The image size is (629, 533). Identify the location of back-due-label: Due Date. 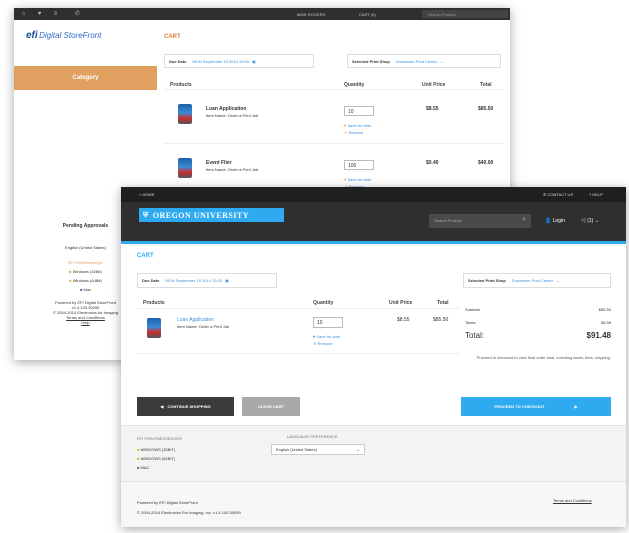
(178, 61).